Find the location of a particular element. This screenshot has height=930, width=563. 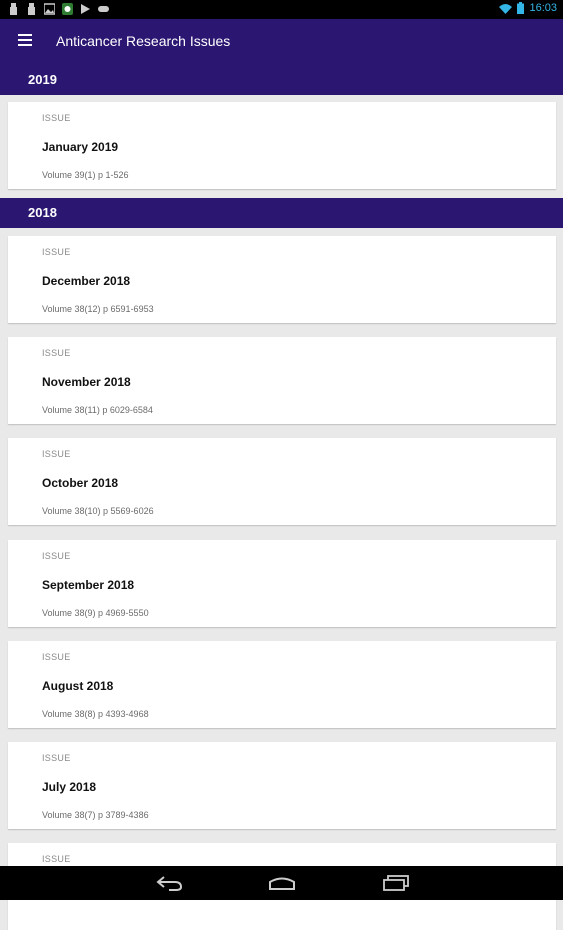

issue-volume: Volume 38(7) p 3789-4386 is located at coordinates (95, 815).